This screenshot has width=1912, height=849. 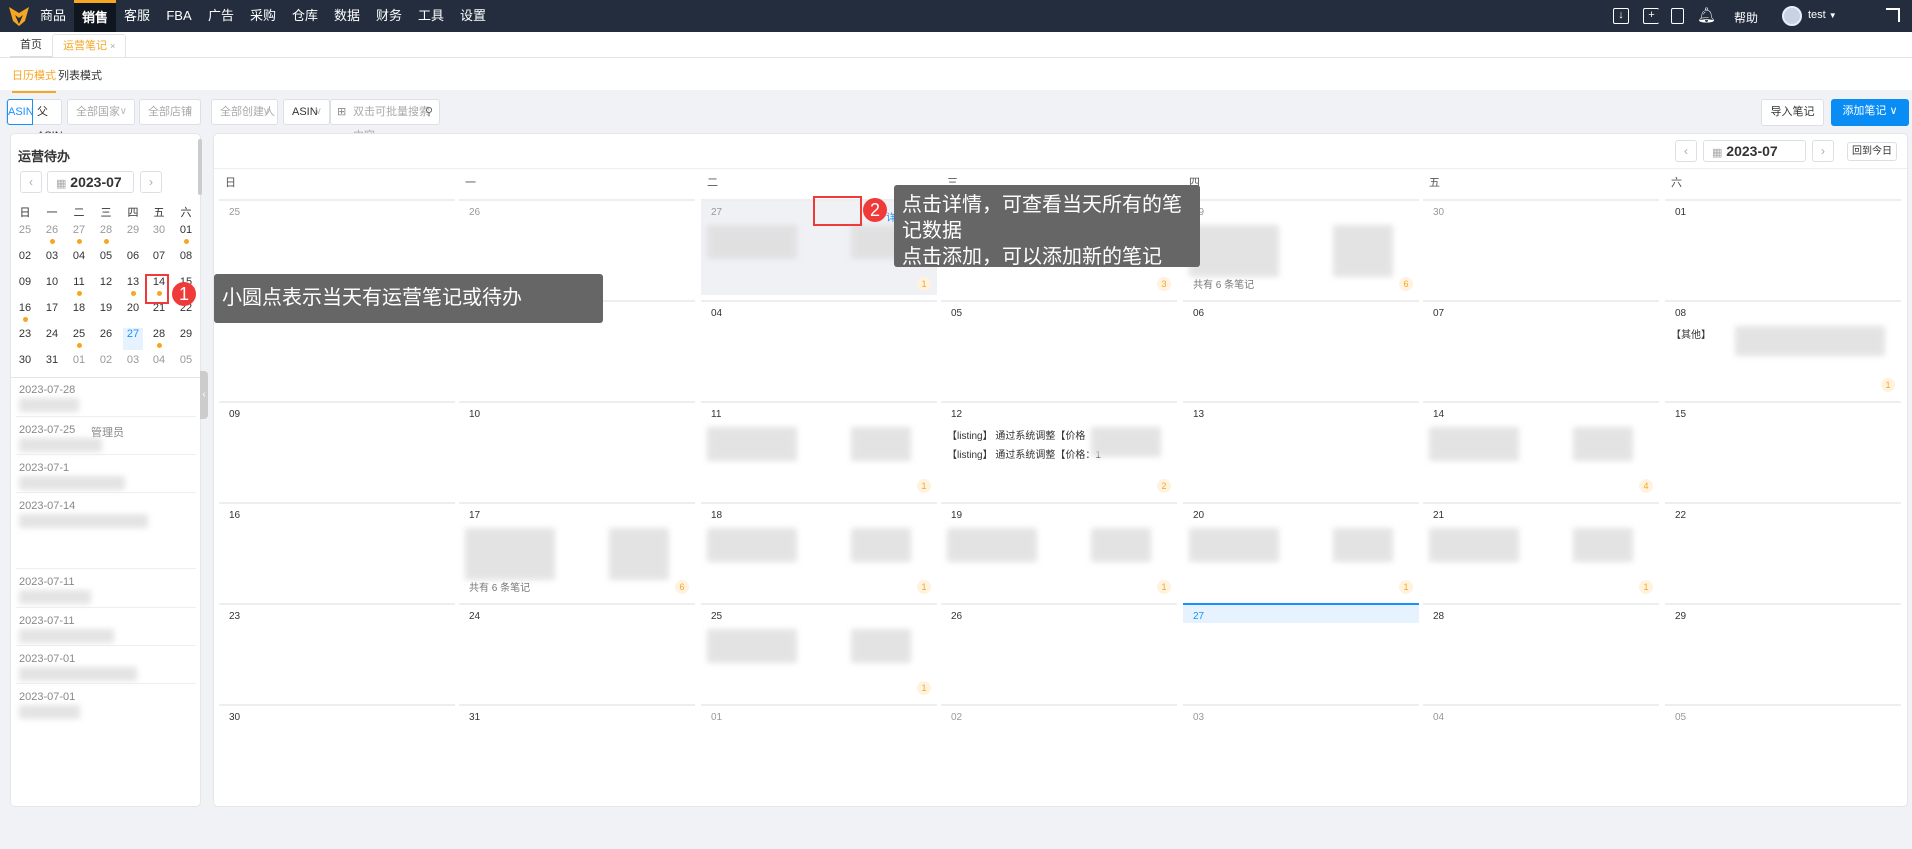 What do you see at coordinates (170, 112) in the screenshot?
I see `shop-select: 全部店铺 ∨` at bounding box center [170, 112].